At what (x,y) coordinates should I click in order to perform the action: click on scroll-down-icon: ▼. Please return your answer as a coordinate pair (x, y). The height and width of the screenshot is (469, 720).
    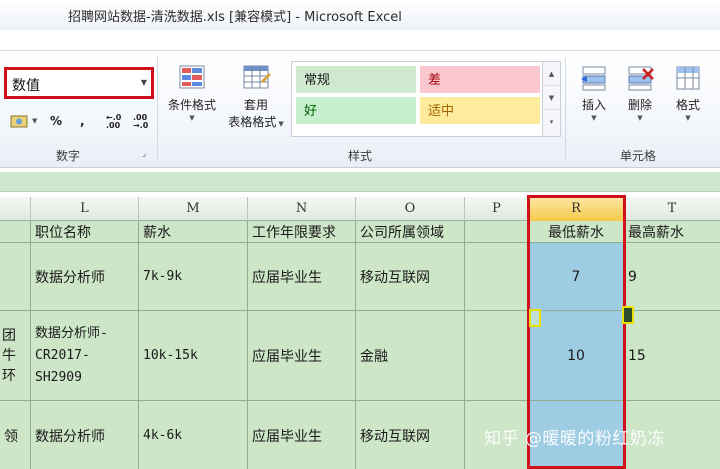
    Looking at the image, I should click on (551, 98).